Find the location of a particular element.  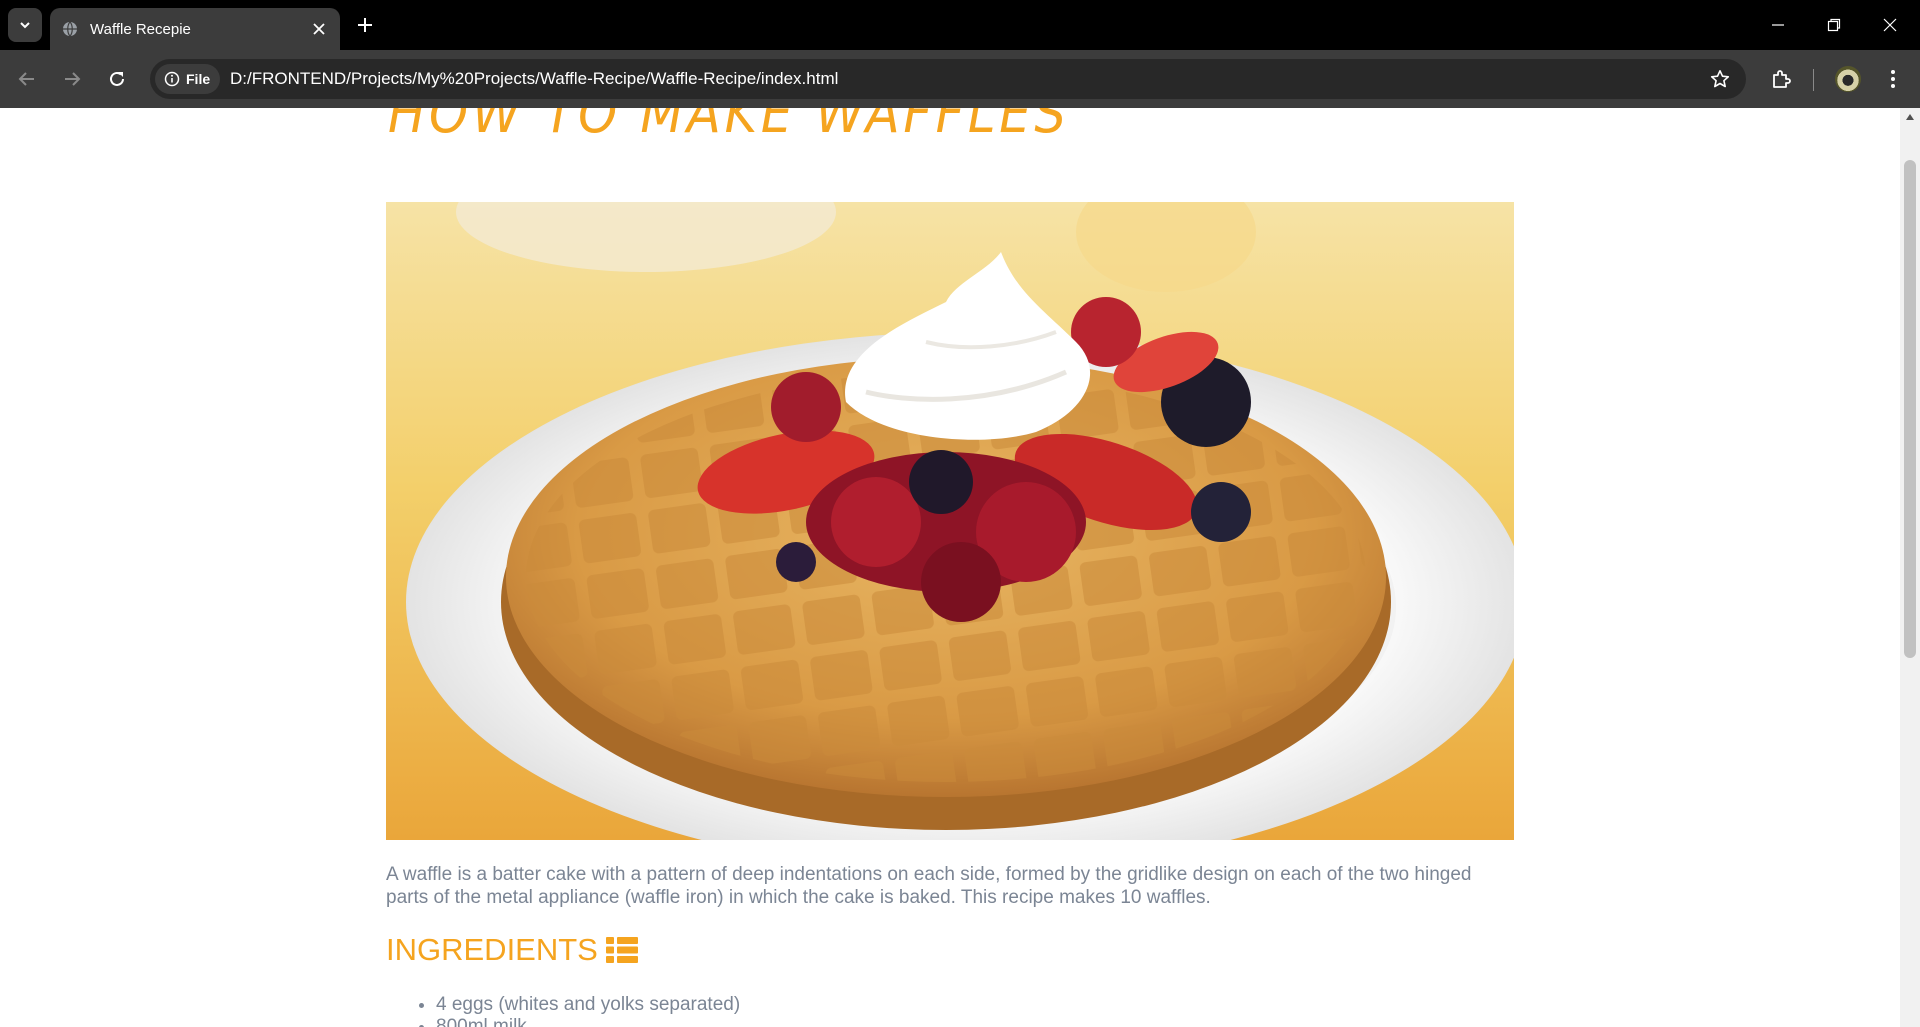

minimize-button is located at coordinates (1778, 25).